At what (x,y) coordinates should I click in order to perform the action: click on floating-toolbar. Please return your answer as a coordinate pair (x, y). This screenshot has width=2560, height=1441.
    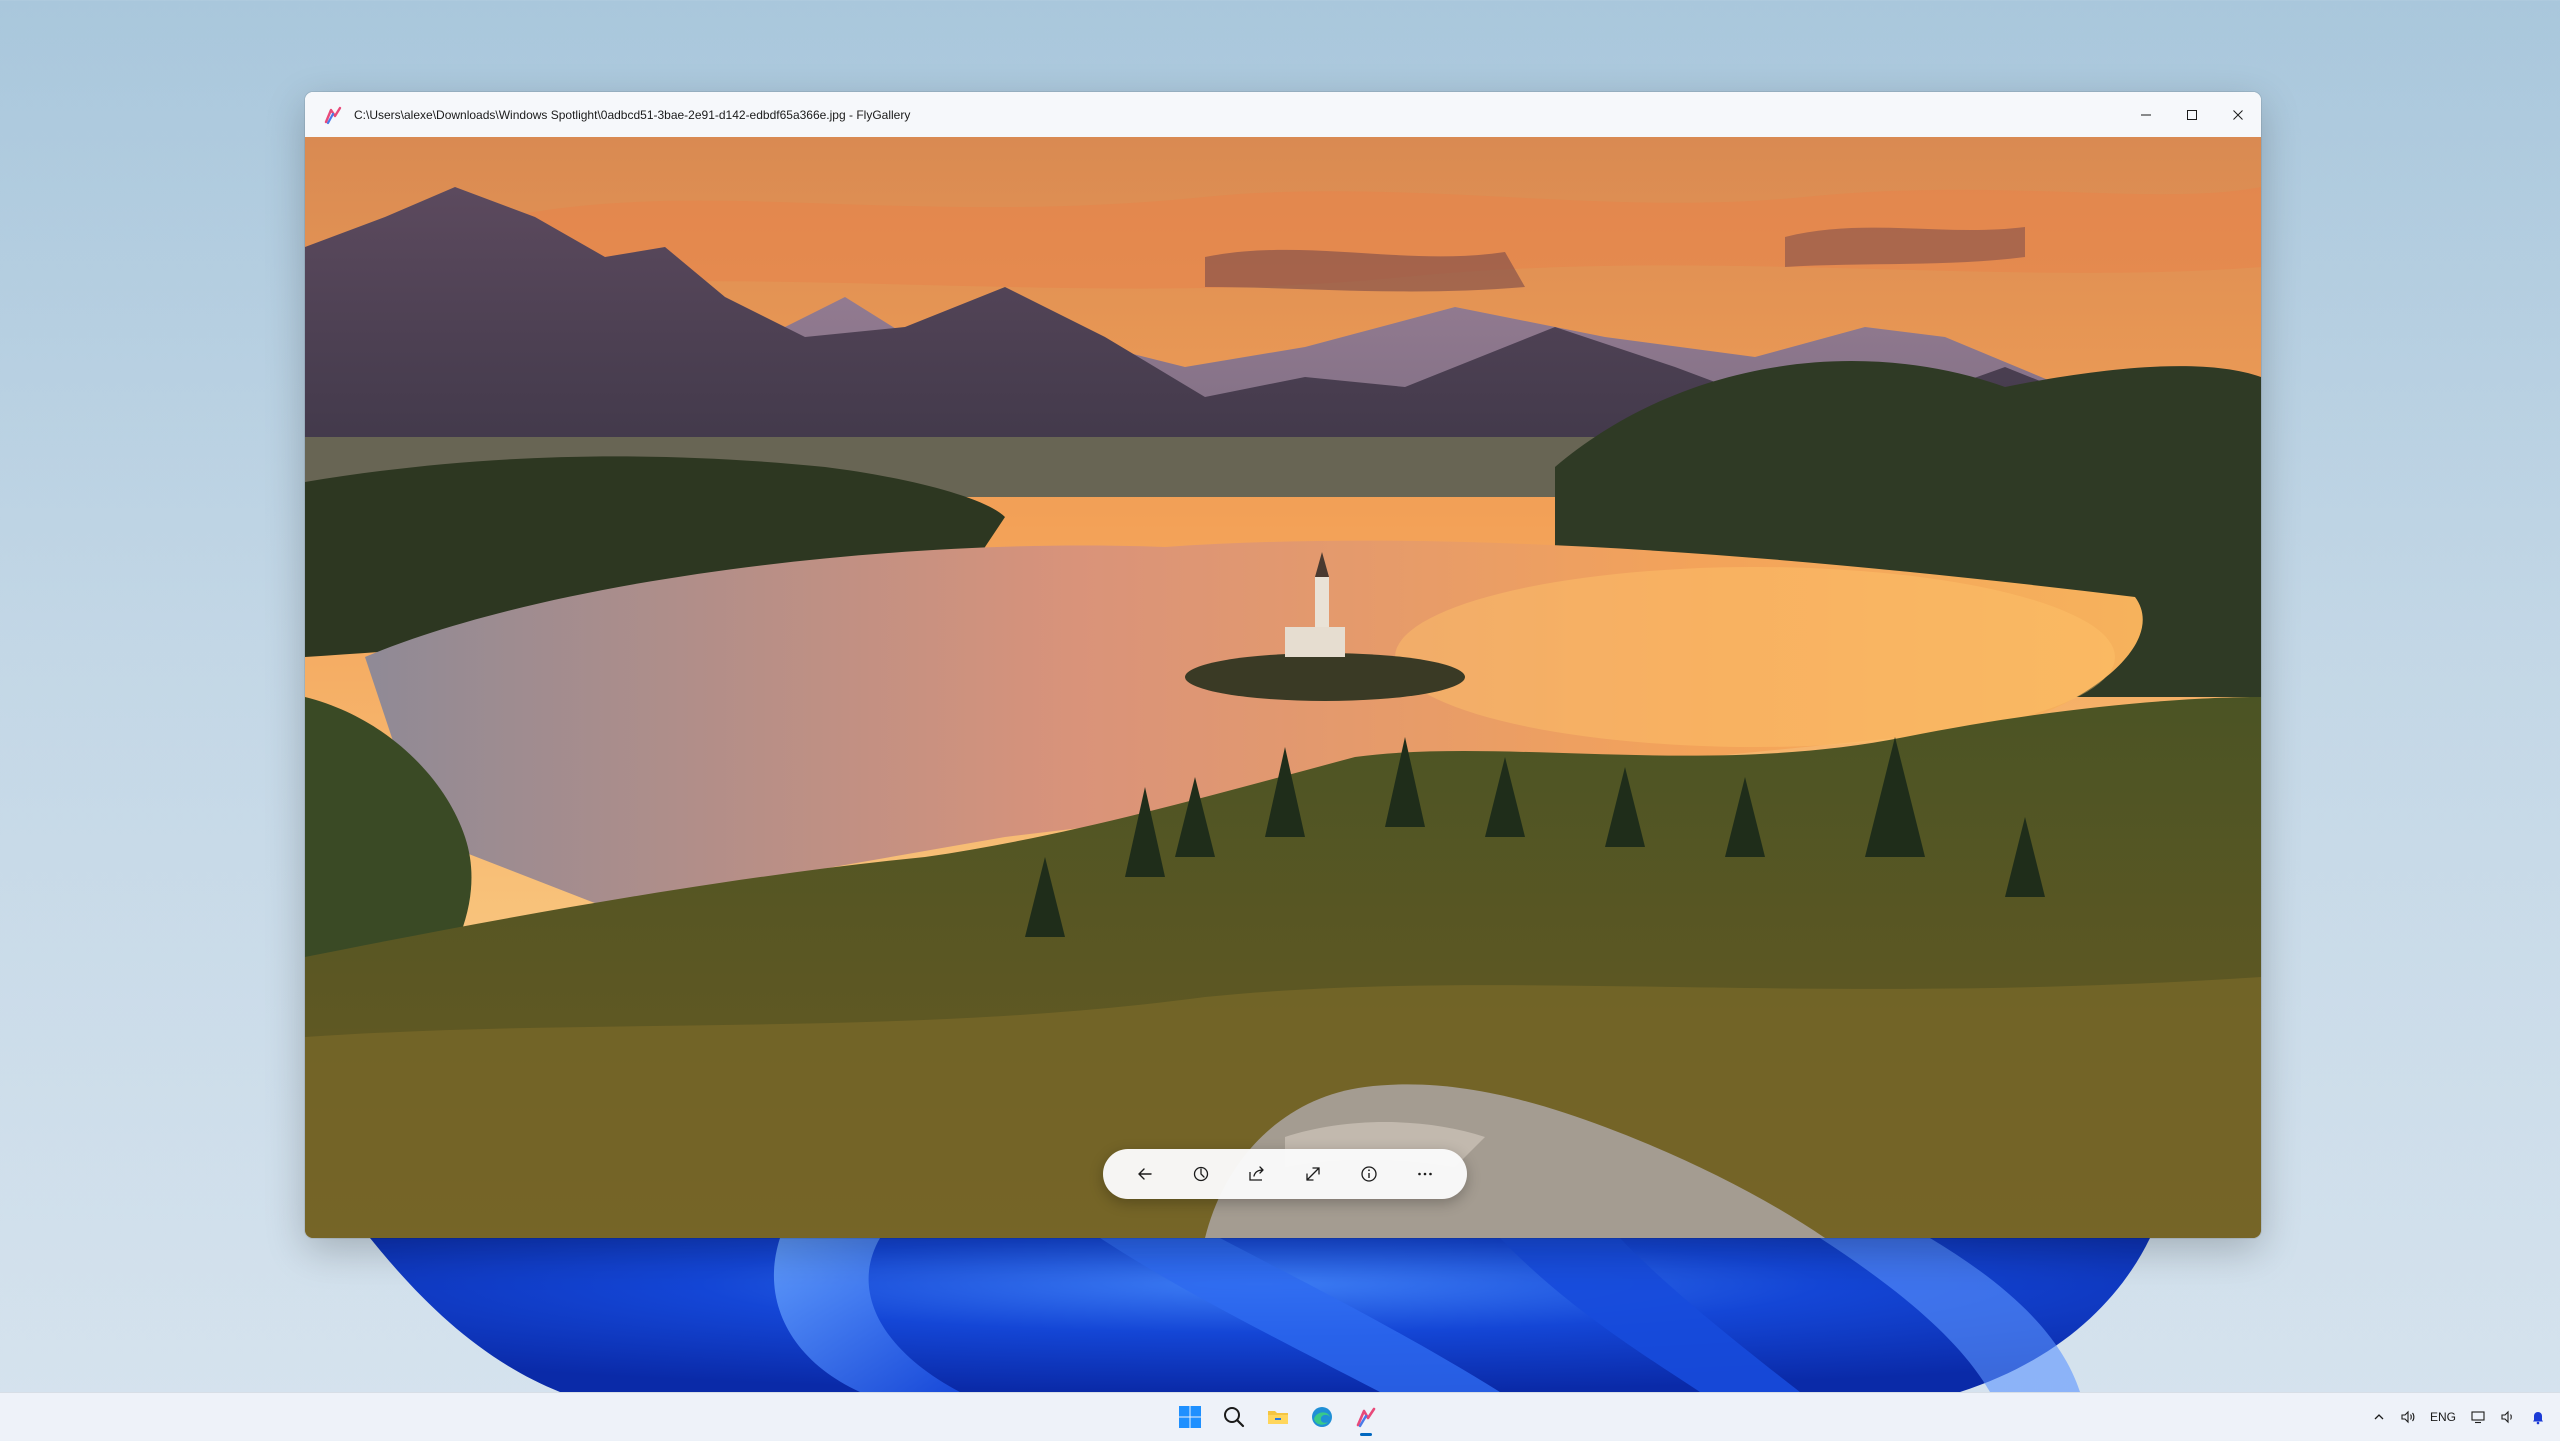
    Looking at the image, I should click on (1285, 1174).